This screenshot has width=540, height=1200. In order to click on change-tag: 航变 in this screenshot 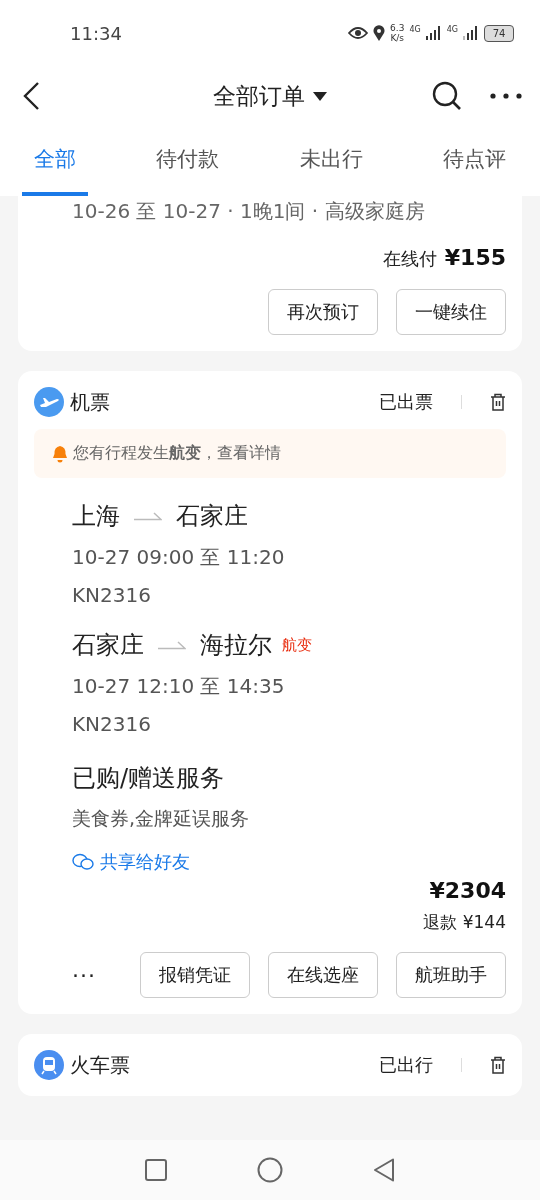, I will do `click(297, 645)`.